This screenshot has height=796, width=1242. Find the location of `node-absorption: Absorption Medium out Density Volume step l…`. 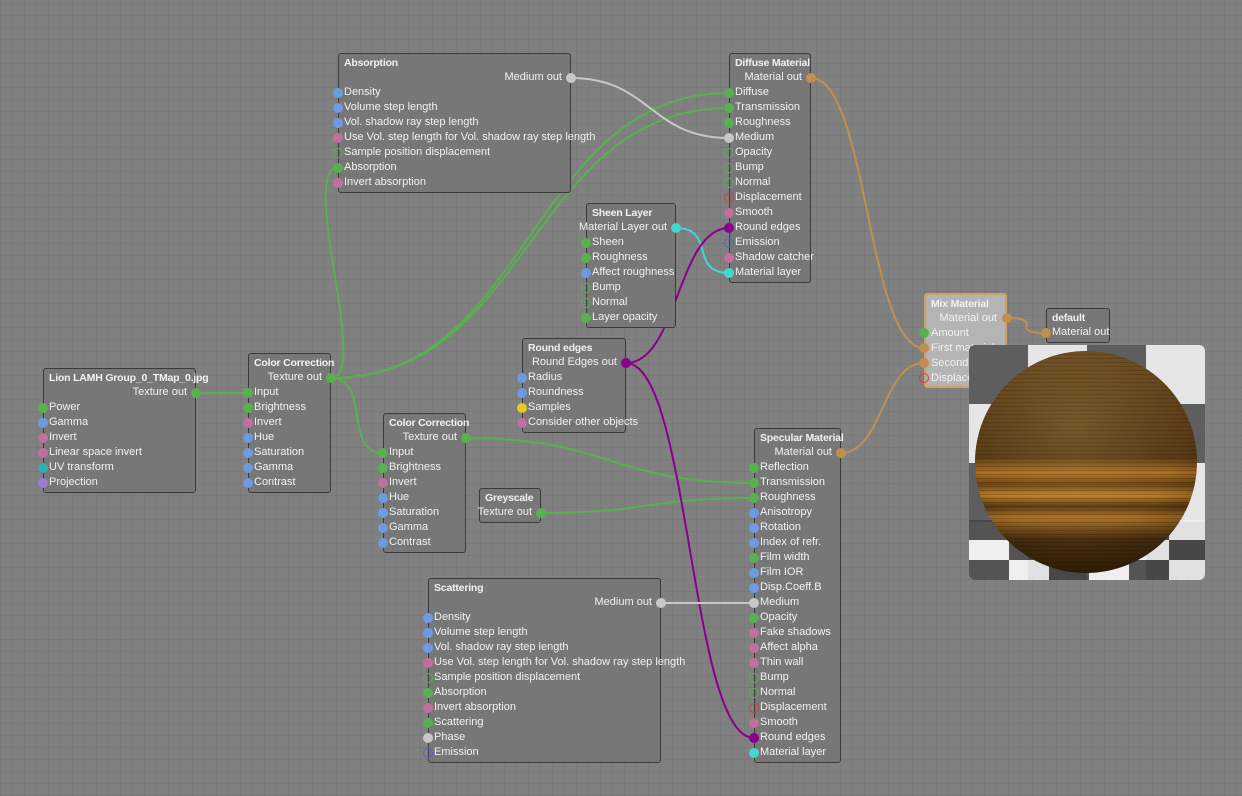

node-absorption: Absorption Medium out Density Volume step l… is located at coordinates (466, 123).